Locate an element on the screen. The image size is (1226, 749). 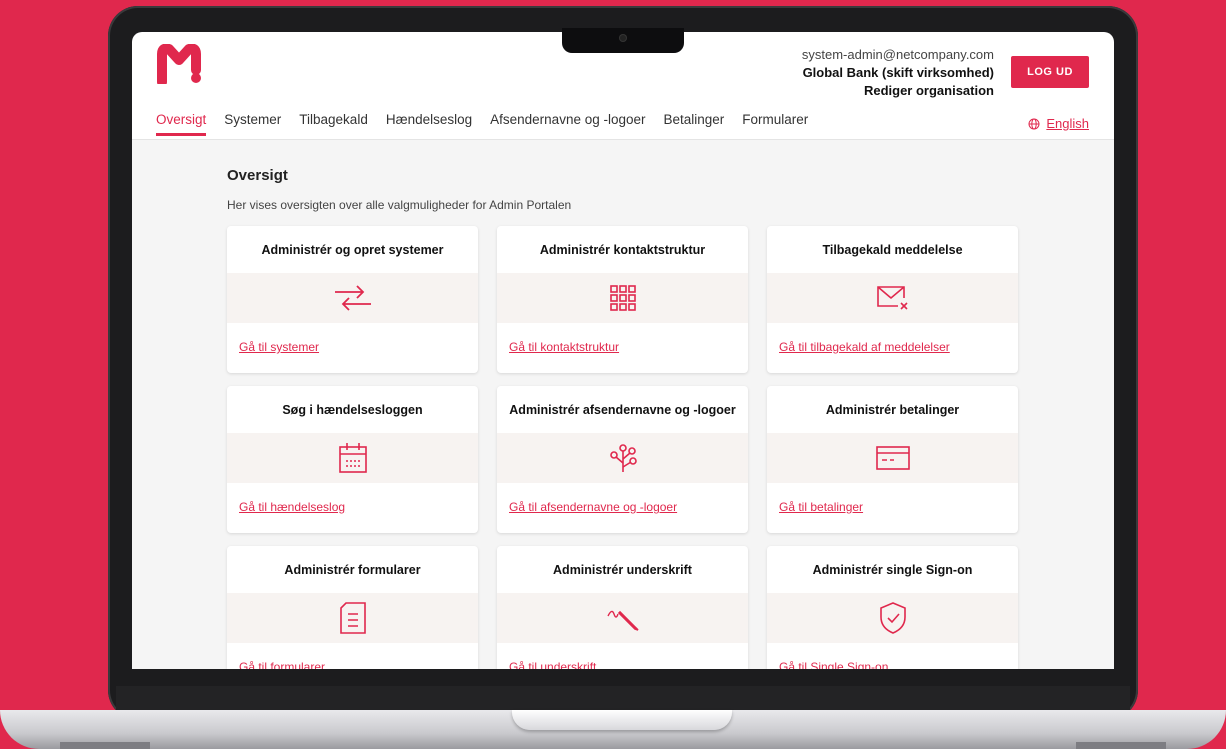
grid-icon is located at coordinates (622, 298).